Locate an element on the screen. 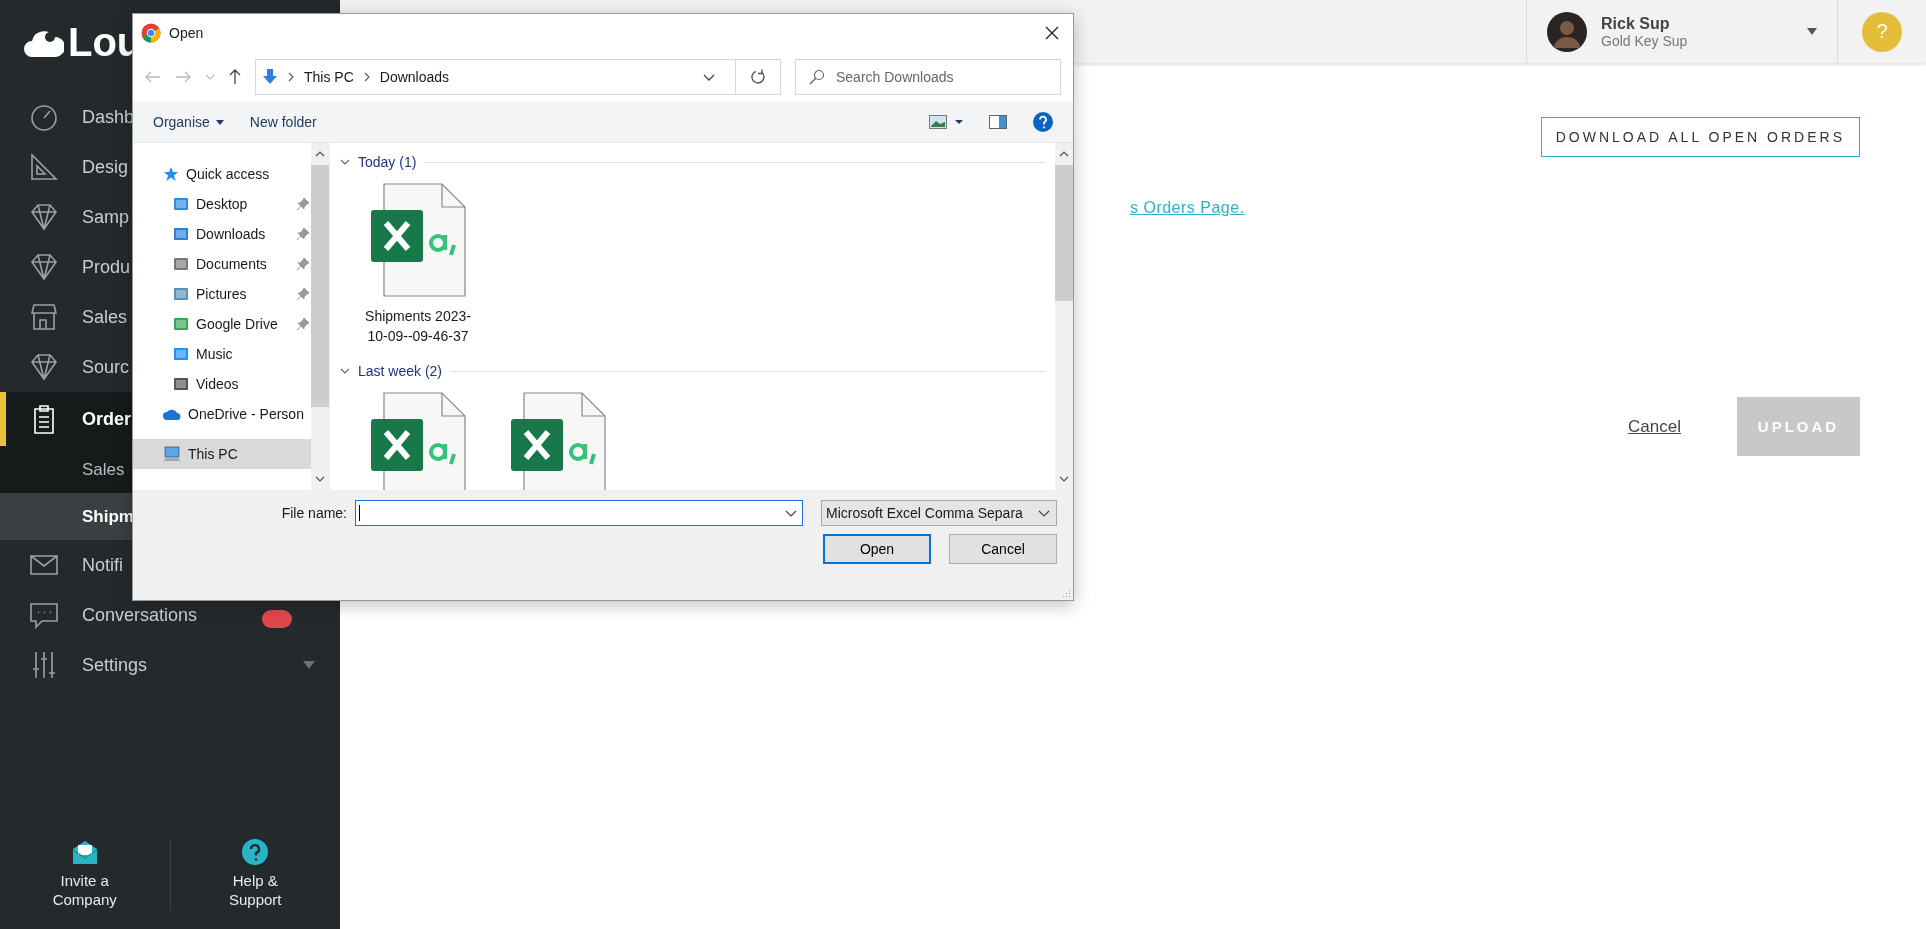 Image resolution: width=1926 pixels, height=929 pixels. file-name: Shipments 2023-10-09--09-46-37 is located at coordinates (418, 326).